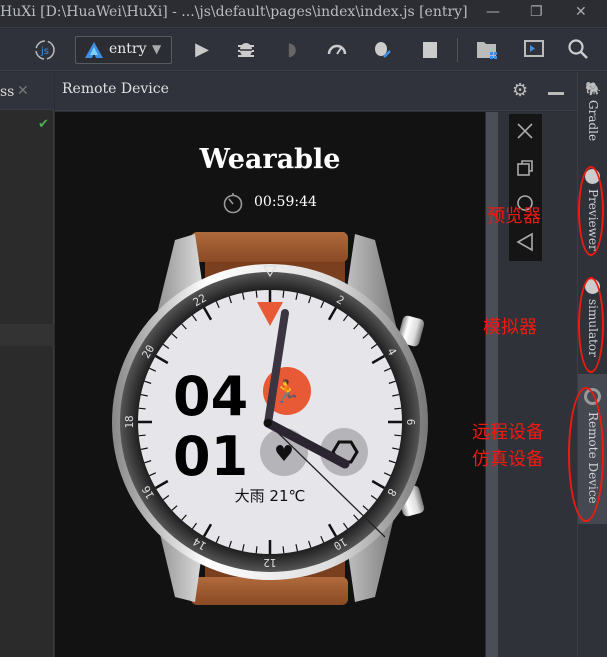 The width and height of the screenshot is (607, 657). I want to click on back-icon, so click(525, 242).